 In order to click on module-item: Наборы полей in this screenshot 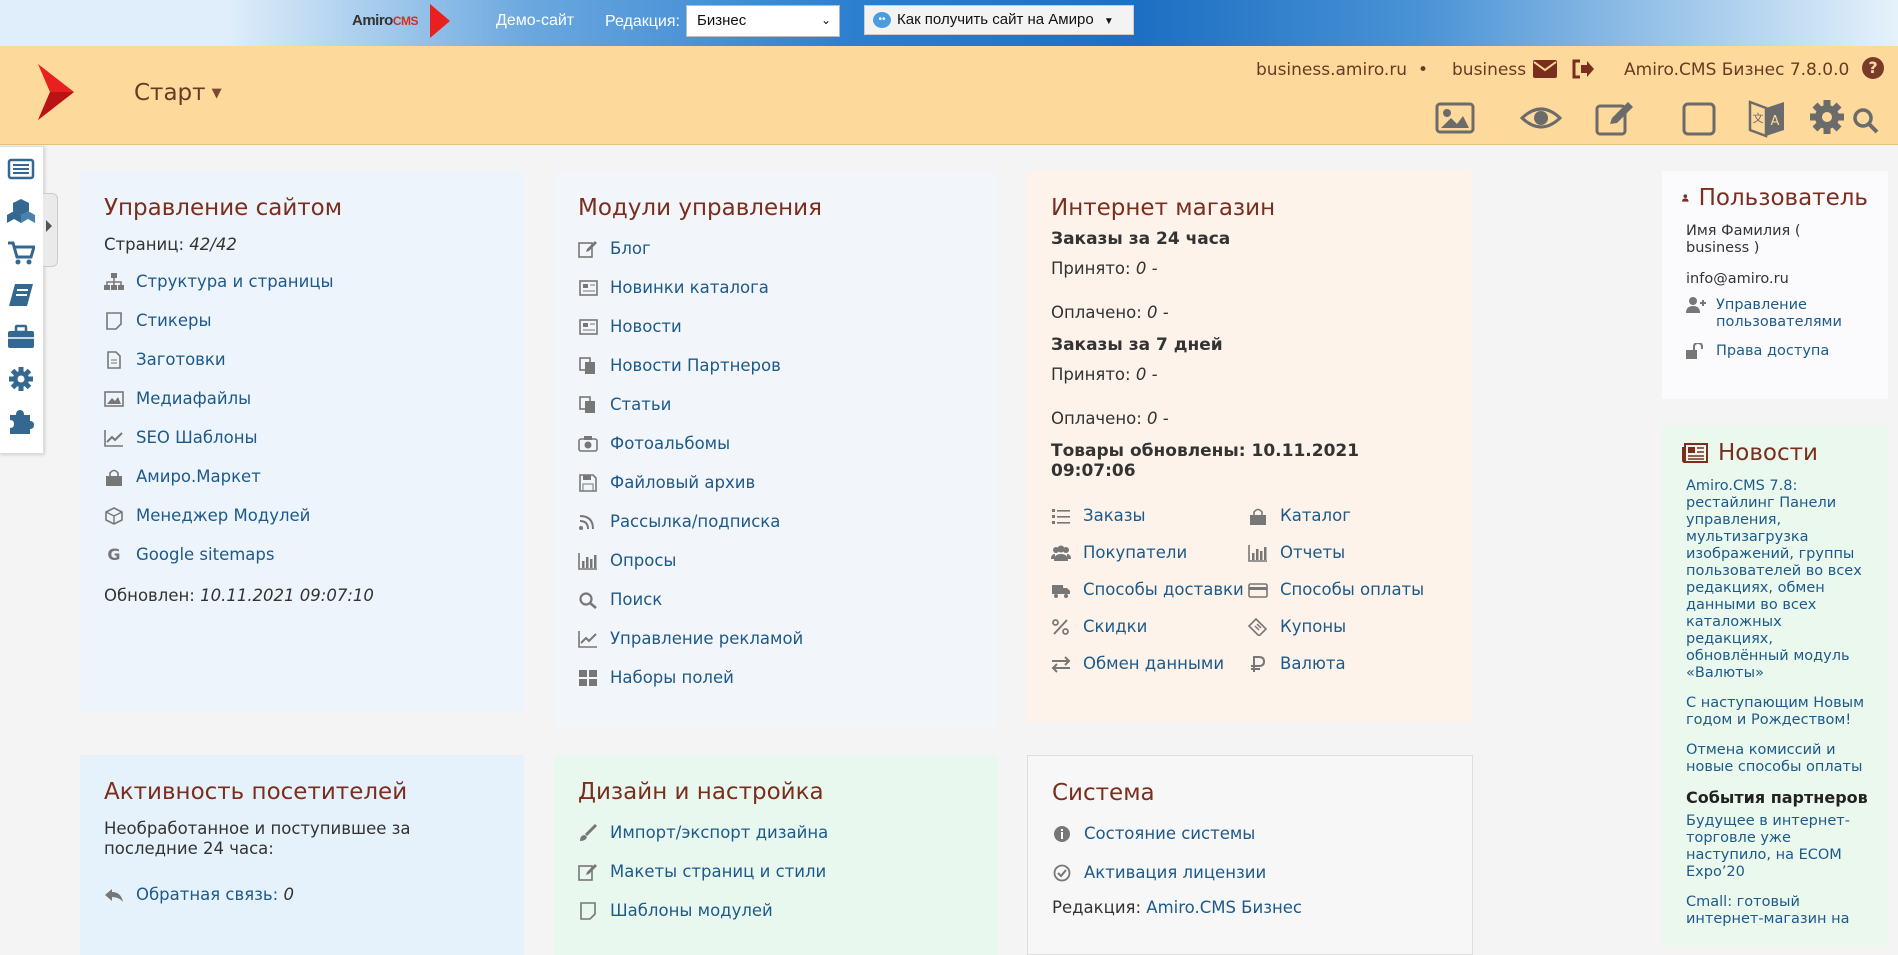, I will do `click(776, 677)`.